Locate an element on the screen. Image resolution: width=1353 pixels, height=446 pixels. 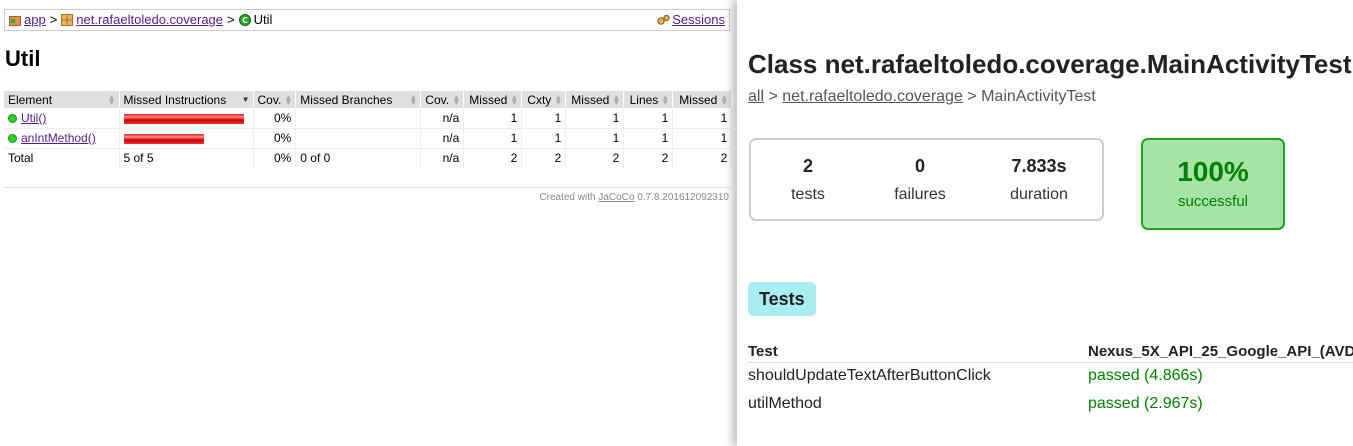
class-icon: C is located at coordinates (244, 19).